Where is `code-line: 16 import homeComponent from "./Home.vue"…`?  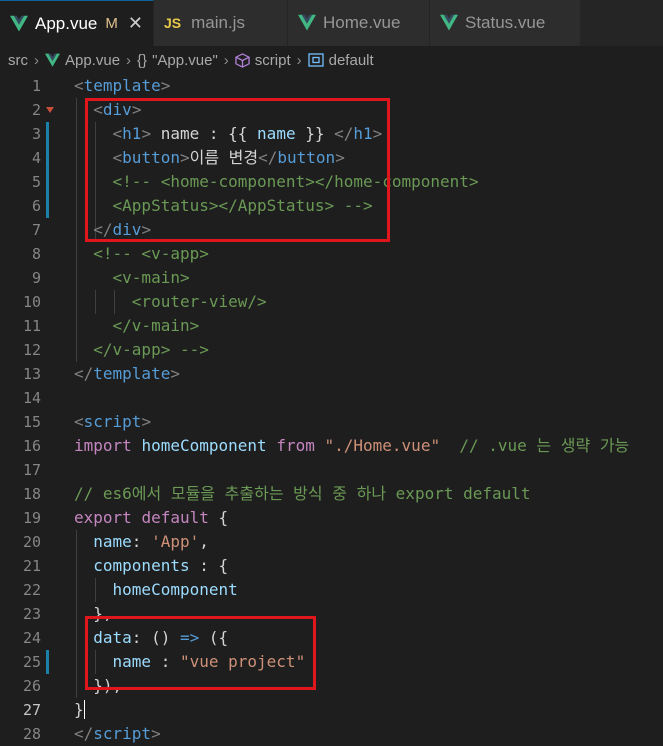
code-line: 16 import homeComponent from "./Home.vue"… is located at coordinates (331, 446).